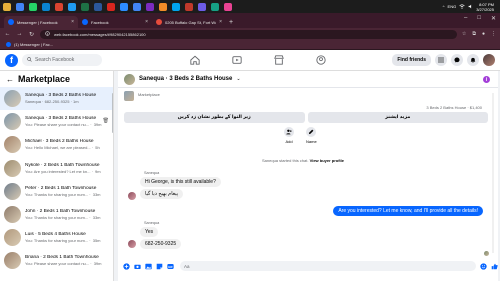 The image size is (500, 281). Describe the element at coordinates (411, 60) in the screenshot. I see `find-friends-button: Find friends` at that location.